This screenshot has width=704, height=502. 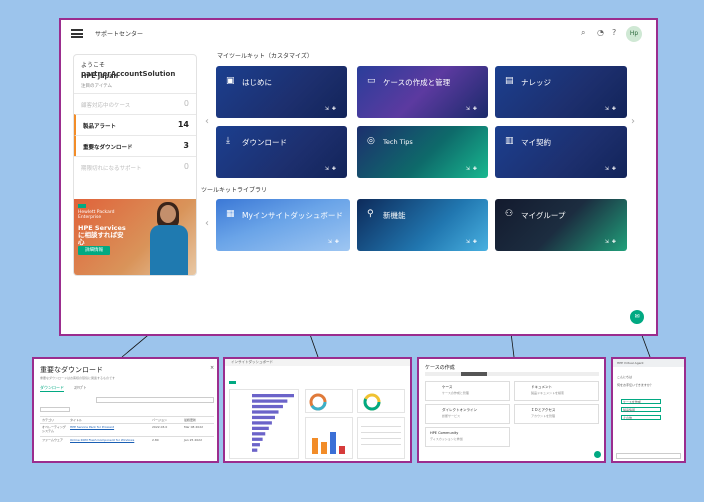 What do you see at coordinates (561, 152) in the screenshot?
I see `tile-my-contracts: ▥ マイ契約 ⇲✚` at bounding box center [561, 152].